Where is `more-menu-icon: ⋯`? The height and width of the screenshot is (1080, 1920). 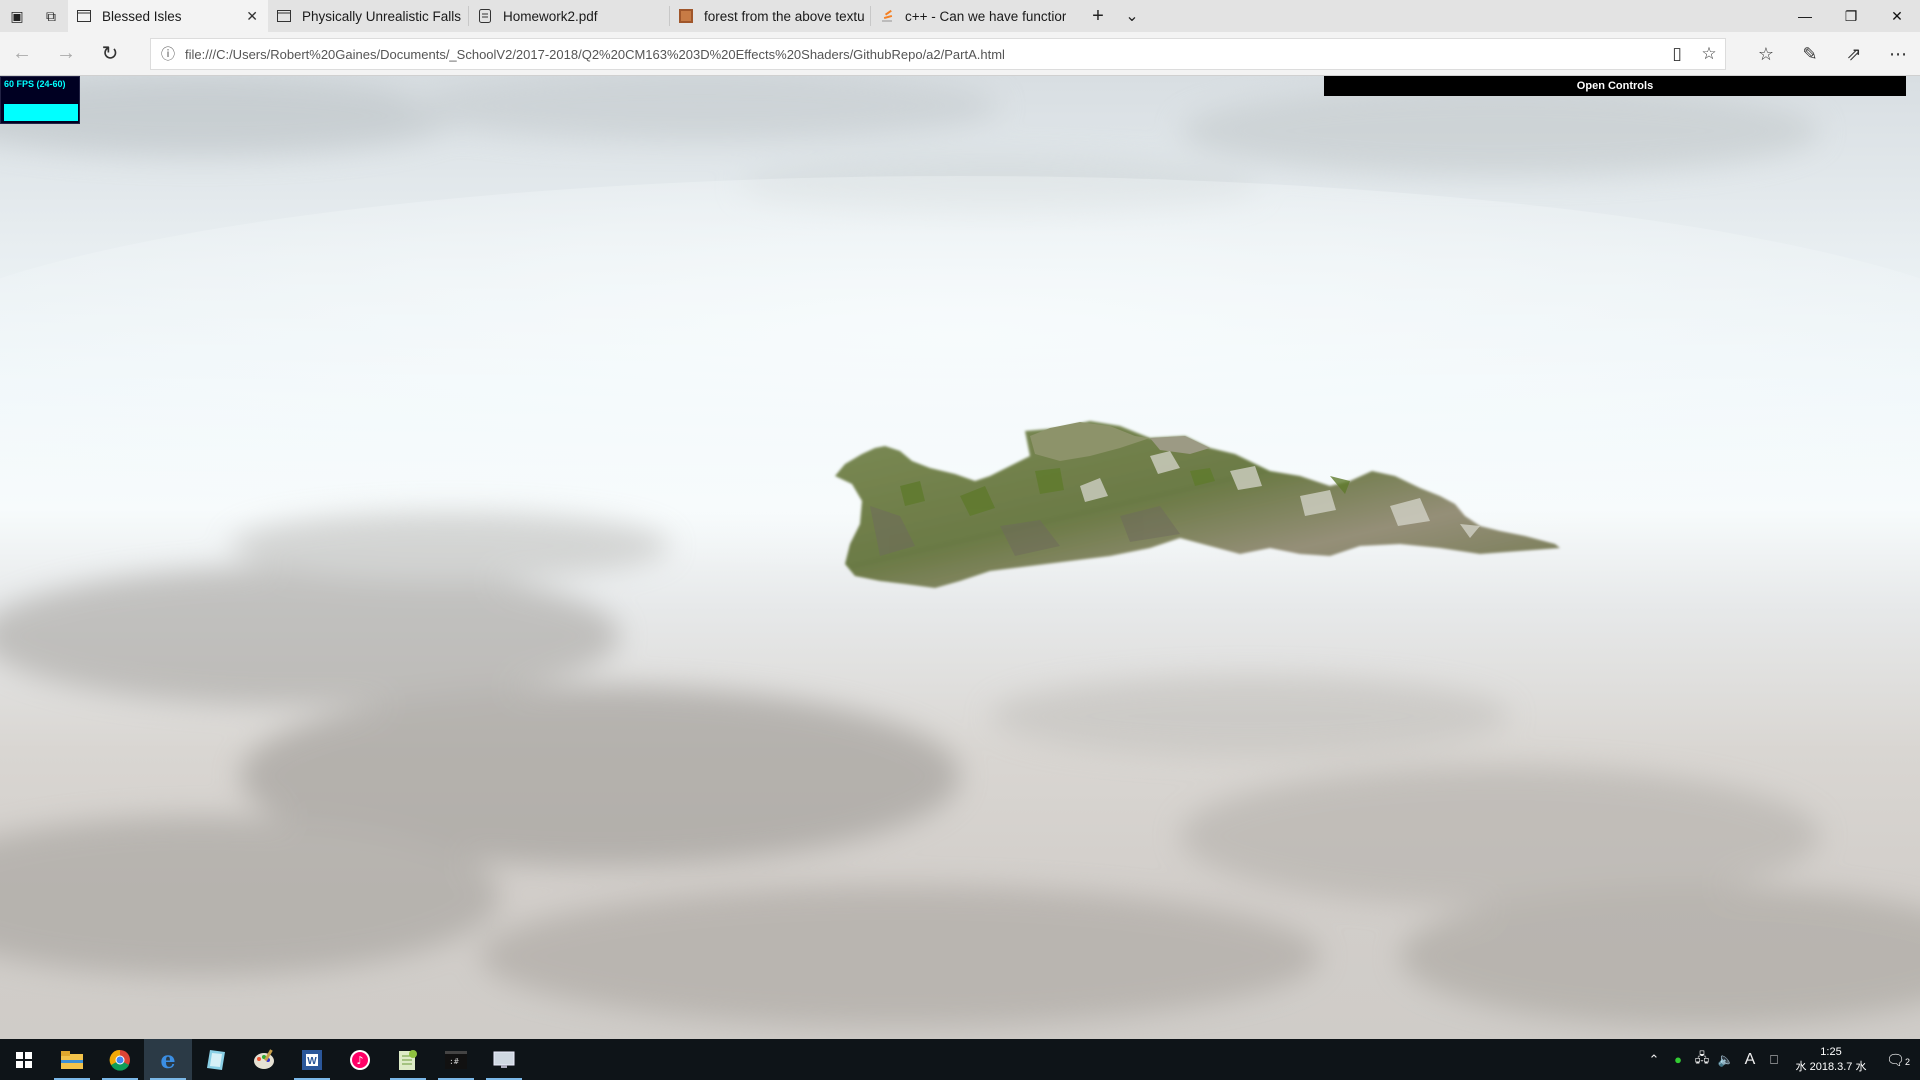 more-menu-icon: ⋯ is located at coordinates (1898, 54).